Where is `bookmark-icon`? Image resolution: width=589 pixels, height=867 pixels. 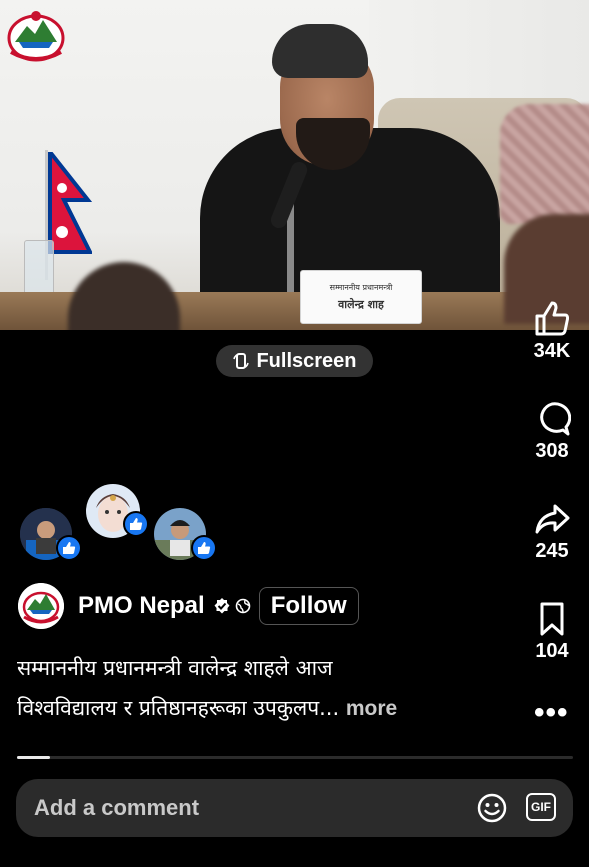
bookmark-icon is located at coordinates (552, 619).